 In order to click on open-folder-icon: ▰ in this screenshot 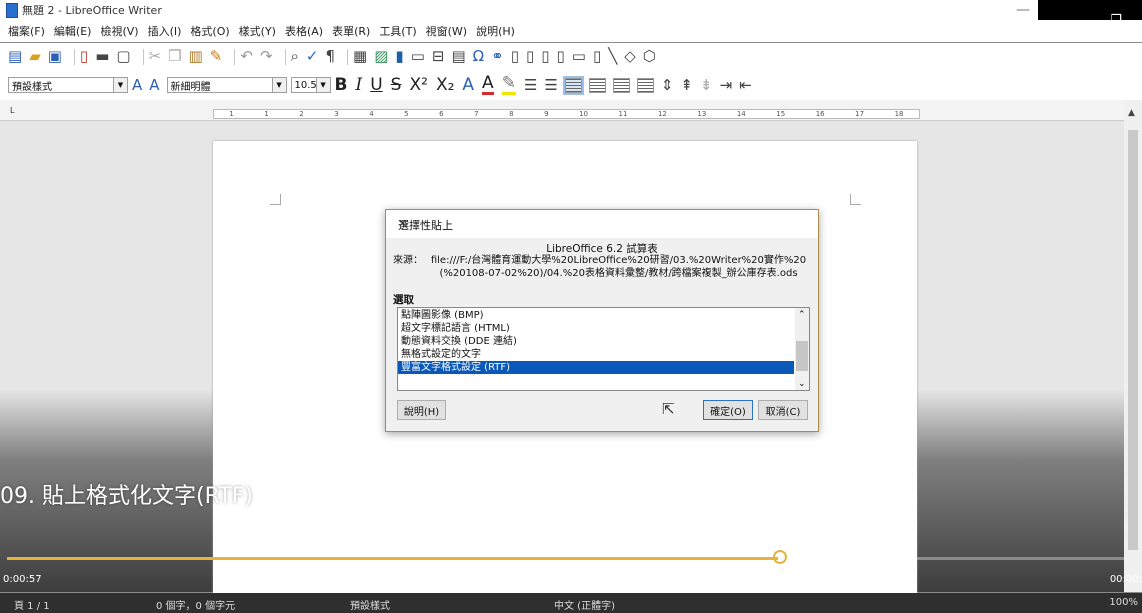, I will do `click(35, 56)`.